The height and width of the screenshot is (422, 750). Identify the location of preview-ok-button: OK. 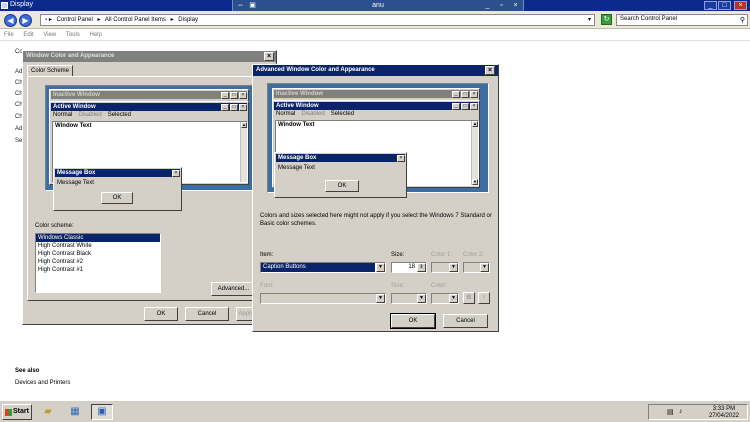
(117, 198).